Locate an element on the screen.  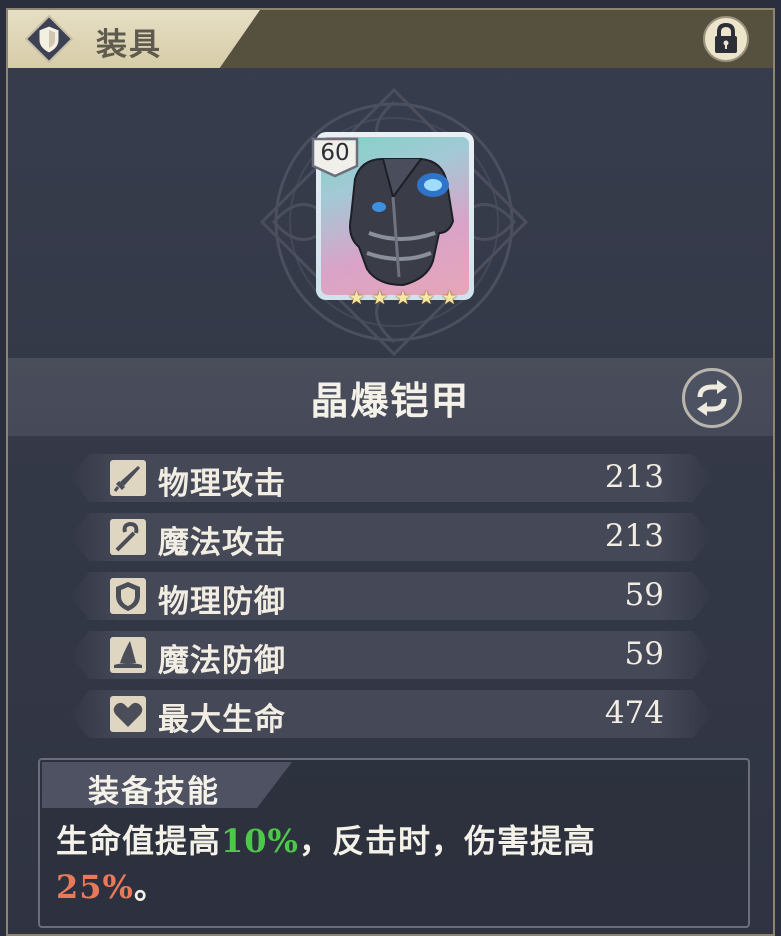
heart-icon is located at coordinates (128, 714).